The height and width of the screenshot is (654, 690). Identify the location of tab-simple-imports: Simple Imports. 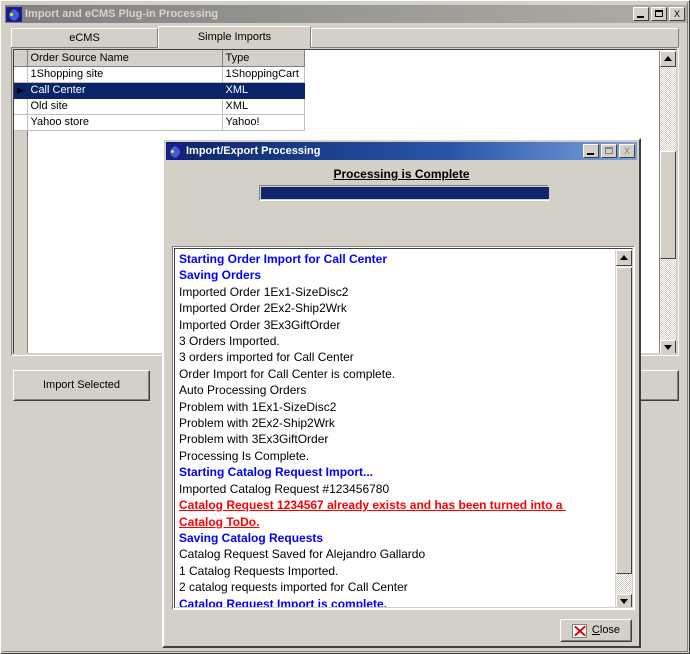
(234, 37).